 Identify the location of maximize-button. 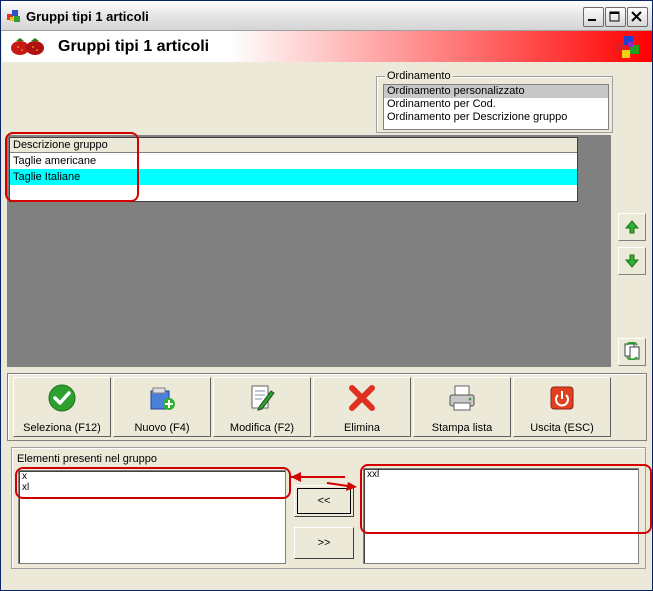
(615, 17).